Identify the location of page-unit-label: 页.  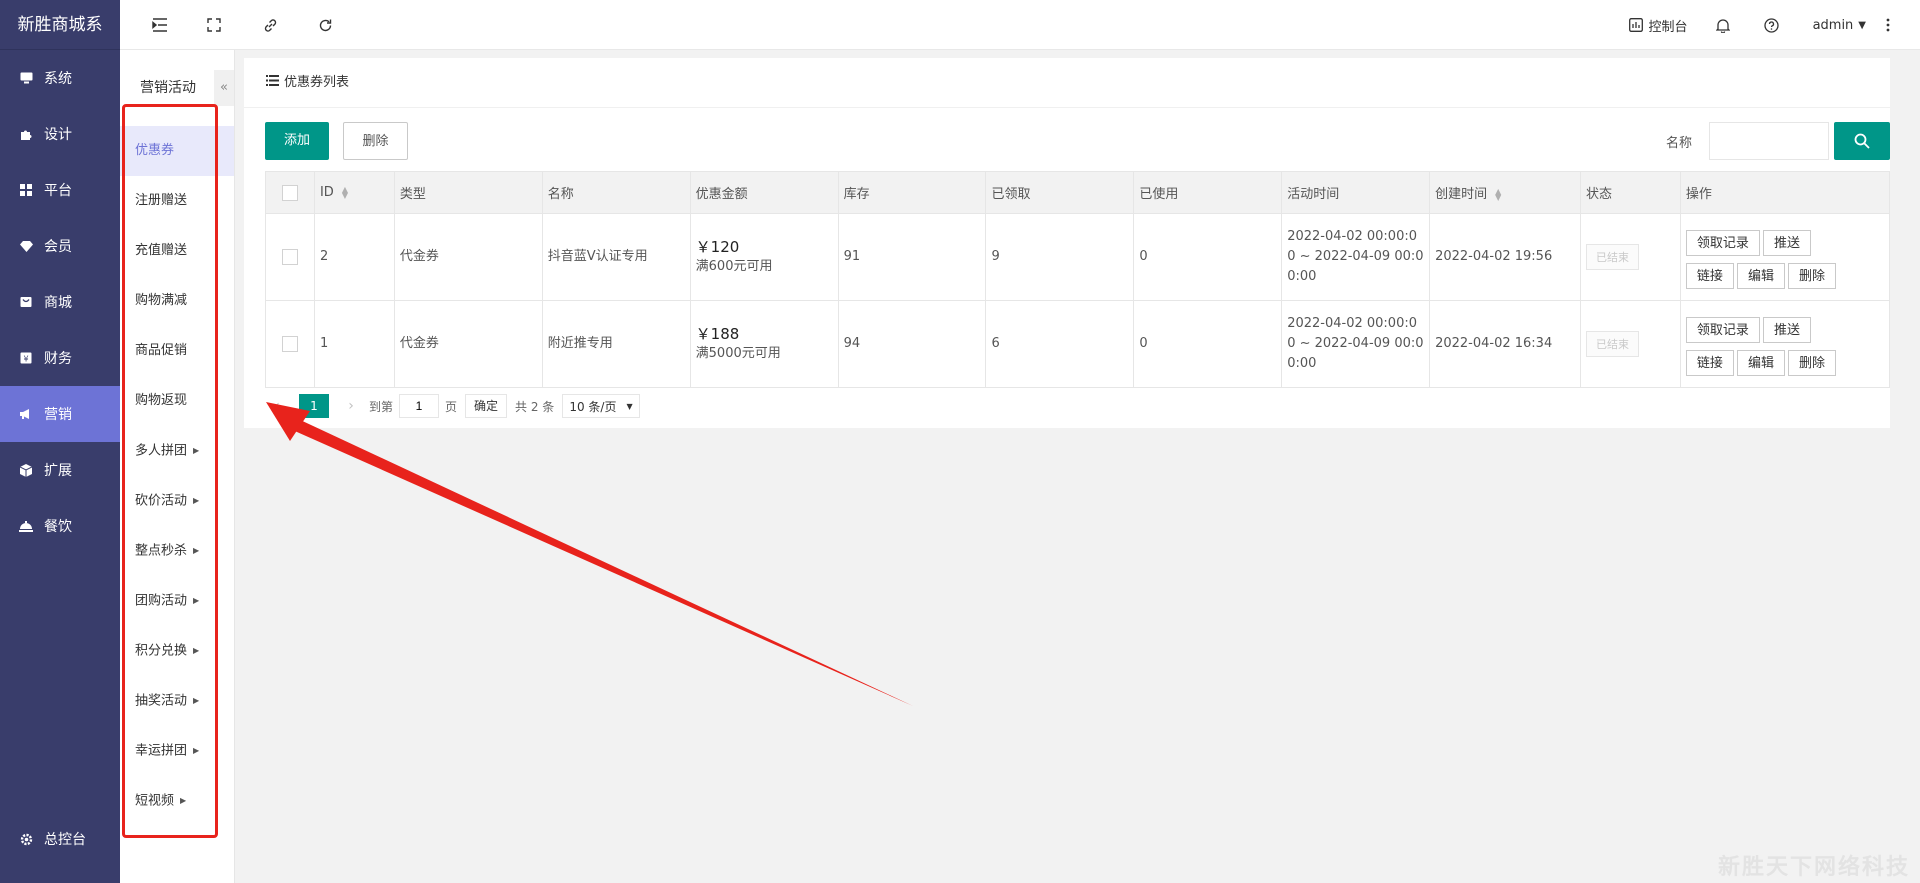
(451, 406).